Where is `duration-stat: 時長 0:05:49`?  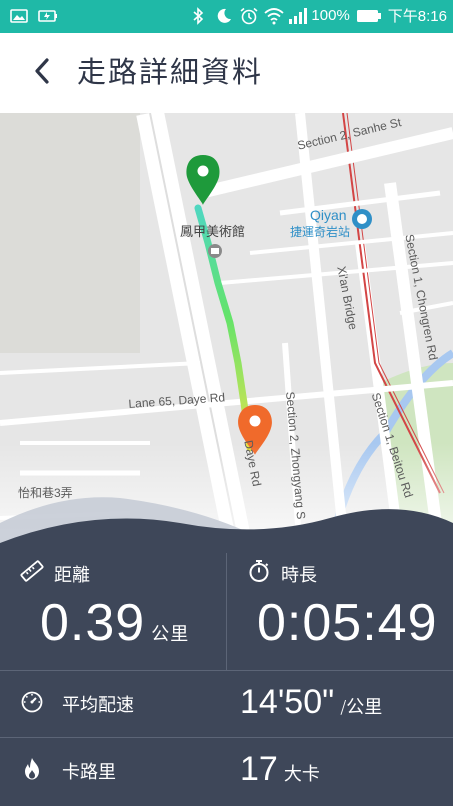 duration-stat: 時長 0:05:49 is located at coordinates (340, 611).